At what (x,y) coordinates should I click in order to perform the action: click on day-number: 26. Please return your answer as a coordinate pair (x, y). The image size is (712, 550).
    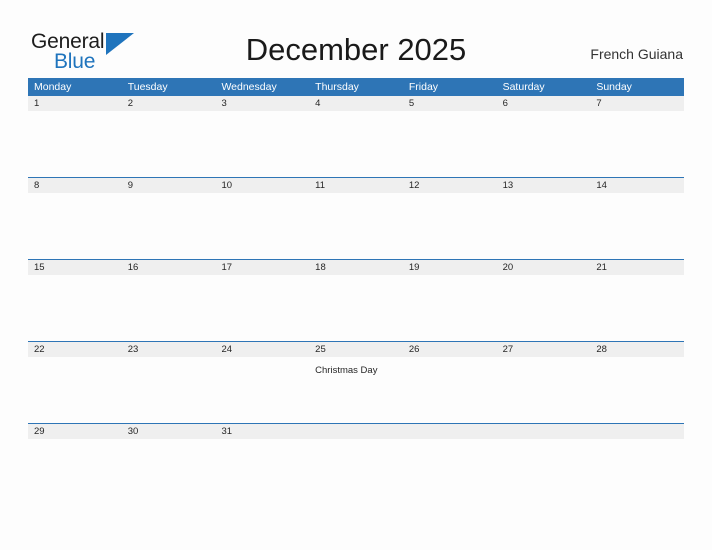
    Looking at the image, I should click on (450, 349).